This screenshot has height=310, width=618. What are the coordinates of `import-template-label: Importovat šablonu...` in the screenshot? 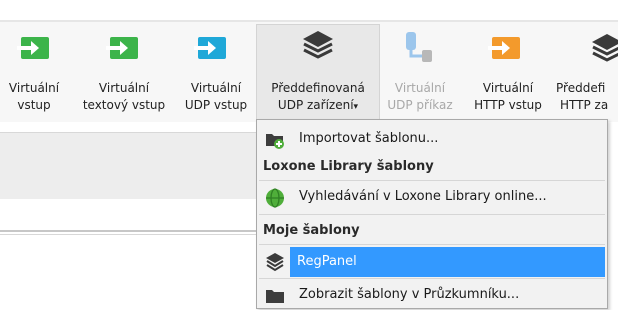 It's located at (369, 138).